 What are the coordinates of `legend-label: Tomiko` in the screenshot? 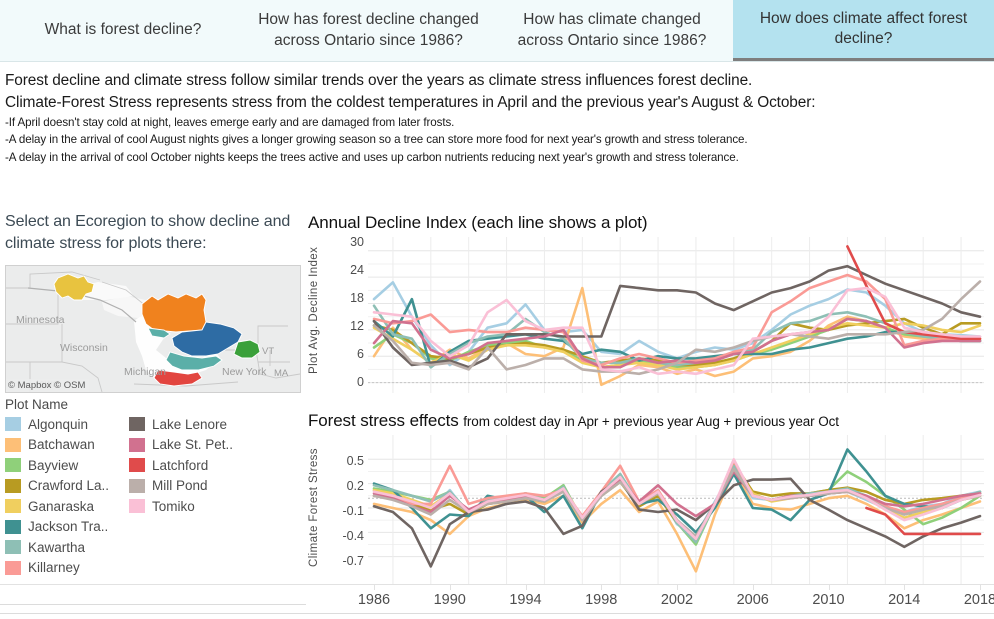 It's located at (173, 506).